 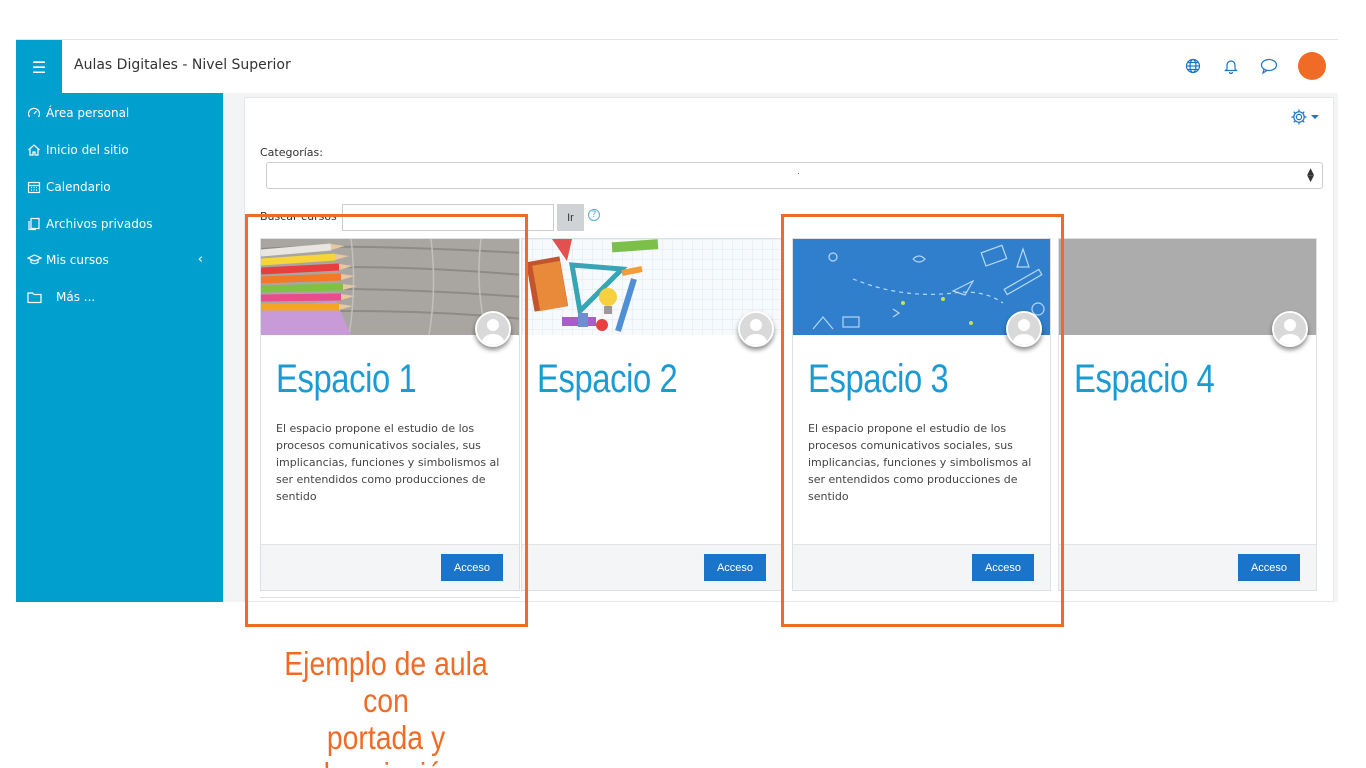 I want to click on chat-icon, so click(x=1269, y=66).